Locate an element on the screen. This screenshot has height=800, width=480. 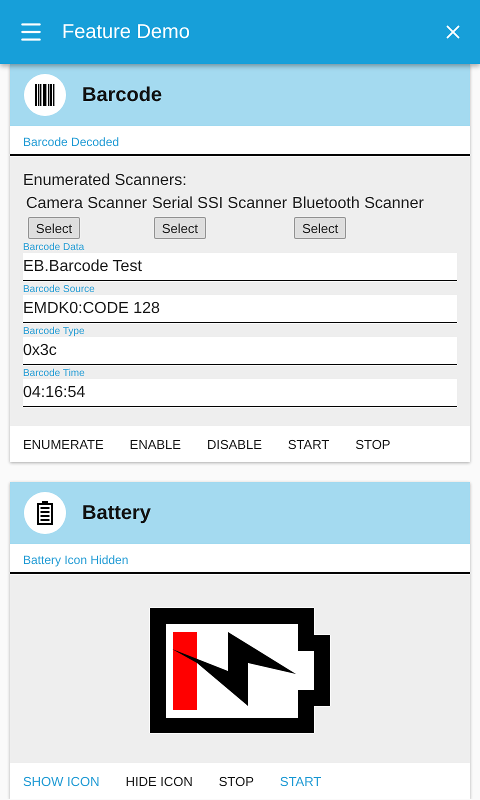
action-button: DISABLE is located at coordinates (234, 444).